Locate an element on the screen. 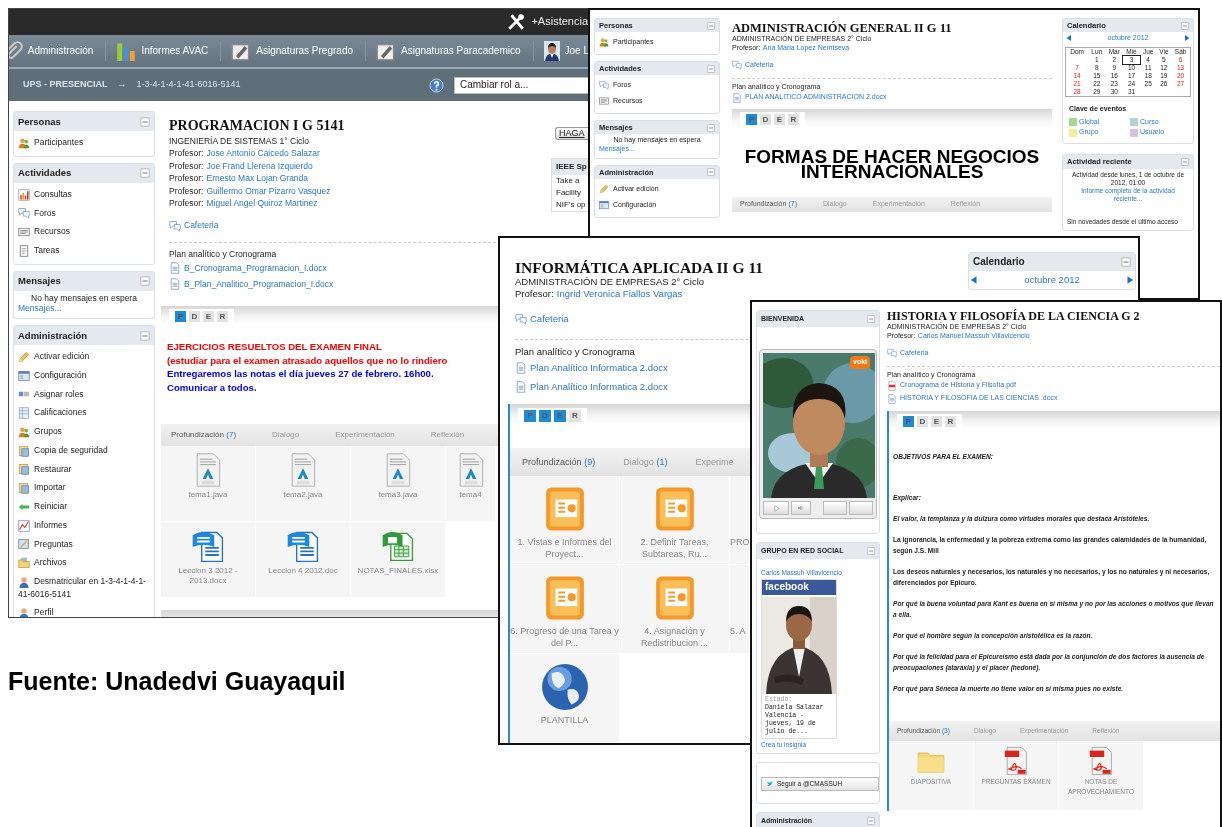 This screenshot has width=1222, height=827. pdf-icon is located at coordinates (892, 385).